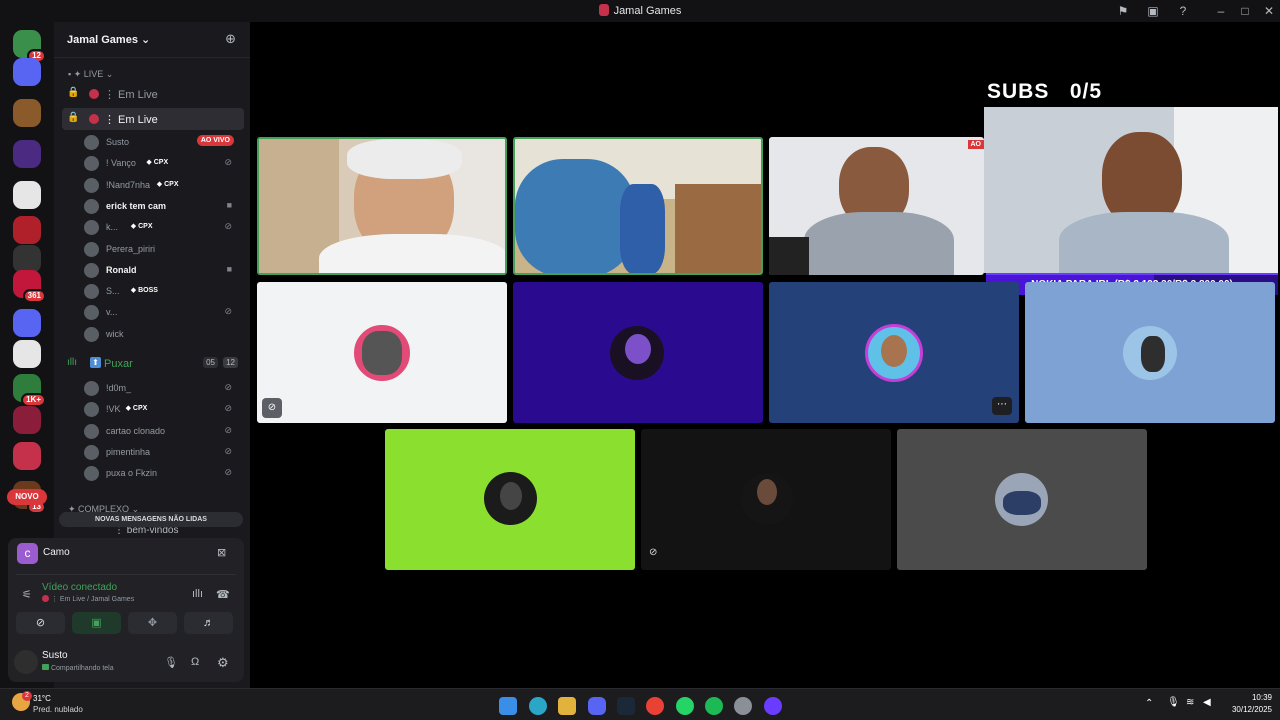 This screenshot has width=1280, height=720. I want to click on discord-icon, so click(597, 706).